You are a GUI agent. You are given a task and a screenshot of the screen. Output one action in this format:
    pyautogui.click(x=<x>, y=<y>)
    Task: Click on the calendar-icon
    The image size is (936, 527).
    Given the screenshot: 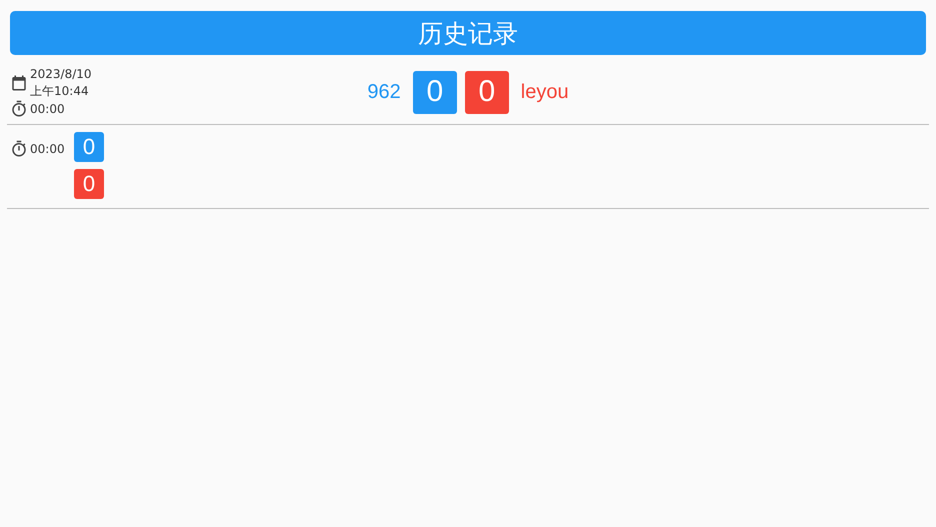 What is the action you would take?
    pyautogui.click(x=19, y=83)
    